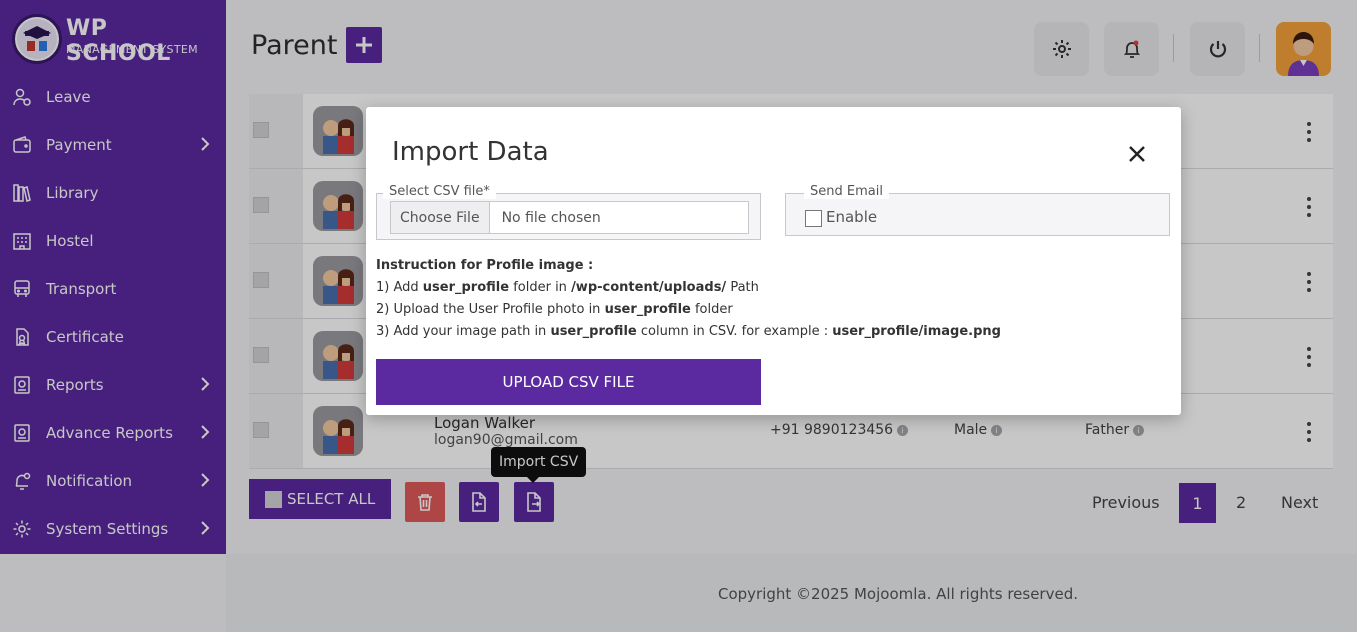  Describe the element at coordinates (540, 287) in the screenshot. I see `instruction-text: folder in` at that location.